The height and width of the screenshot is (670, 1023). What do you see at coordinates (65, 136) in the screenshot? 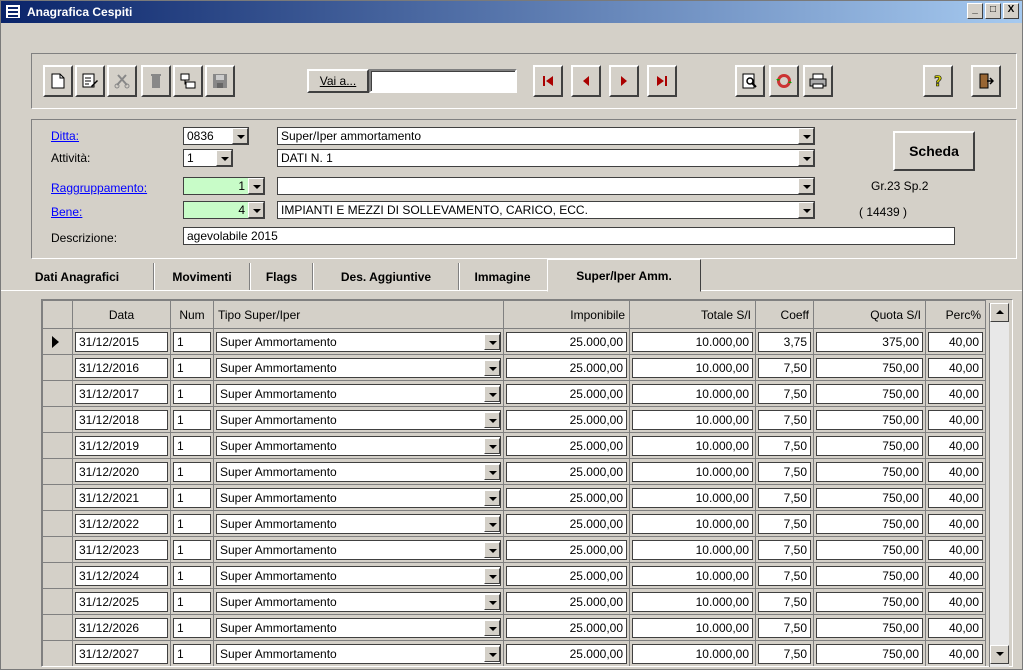
I see `ditta-label: Ditta:` at bounding box center [65, 136].